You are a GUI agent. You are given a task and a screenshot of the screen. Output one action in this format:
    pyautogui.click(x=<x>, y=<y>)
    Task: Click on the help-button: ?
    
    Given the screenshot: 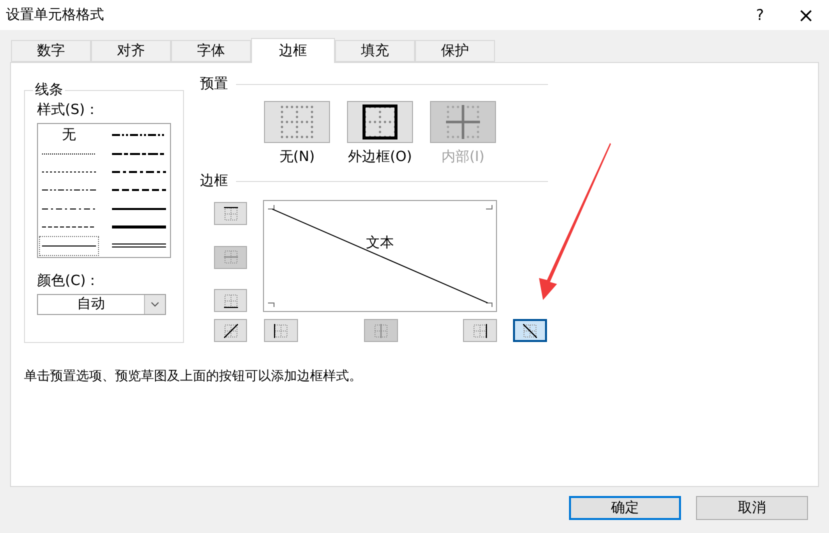 What is the action you would take?
    pyautogui.click(x=760, y=15)
    